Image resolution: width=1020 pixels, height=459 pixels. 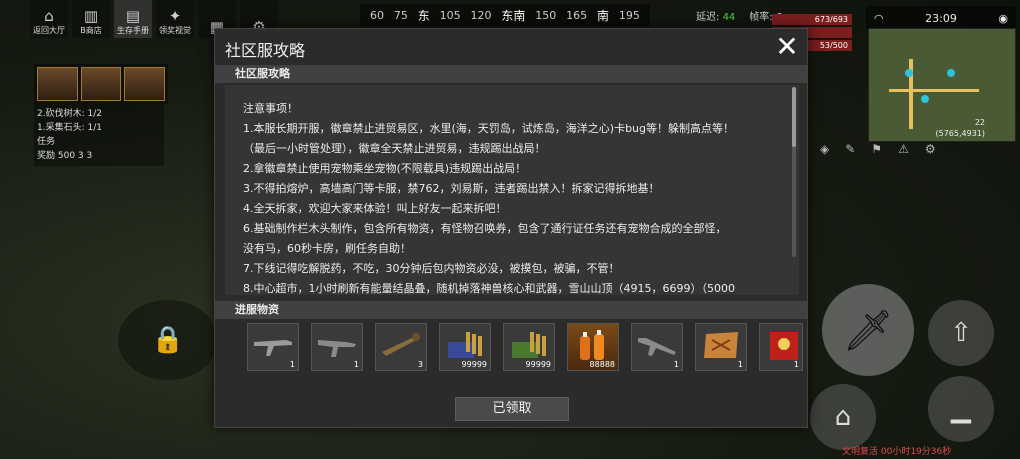 What do you see at coordinates (942, 85) in the screenshot?
I see `minimap: 22 (5765,4931)` at bounding box center [942, 85].